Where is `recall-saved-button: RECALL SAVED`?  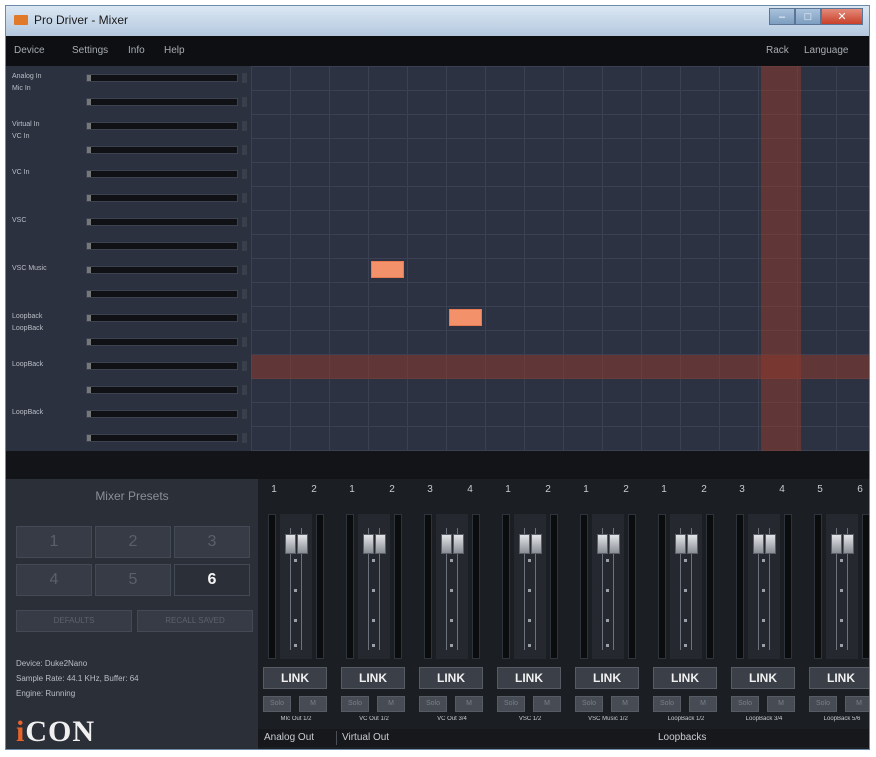 recall-saved-button: RECALL SAVED is located at coordinates (195, 621).